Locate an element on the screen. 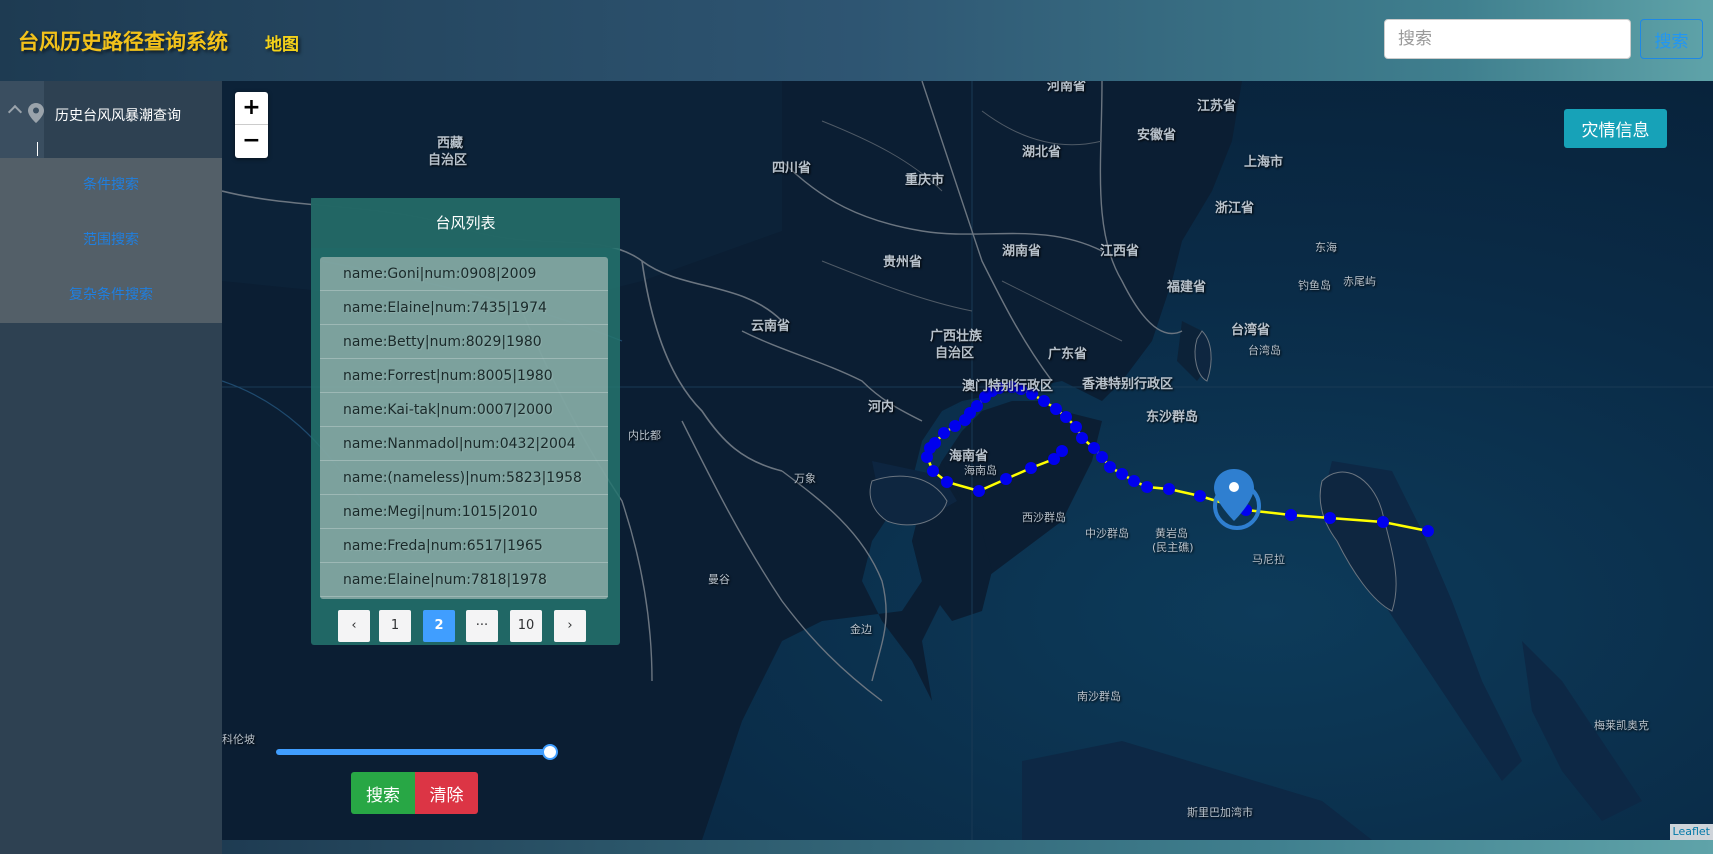  zoom-control: + − is located at coordinates (251, 125).